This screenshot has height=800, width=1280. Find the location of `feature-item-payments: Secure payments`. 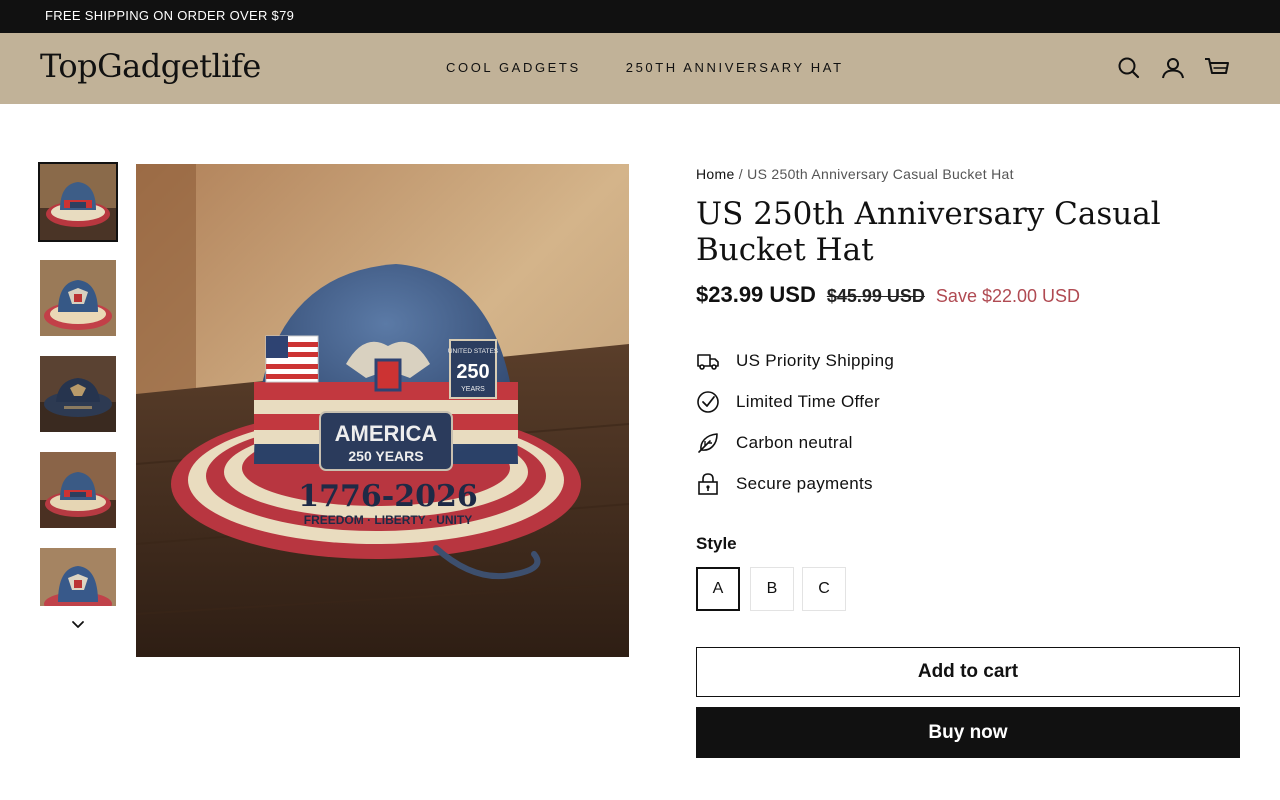

feature-item-payments: Secure payments is located at coordinates (784, 484).